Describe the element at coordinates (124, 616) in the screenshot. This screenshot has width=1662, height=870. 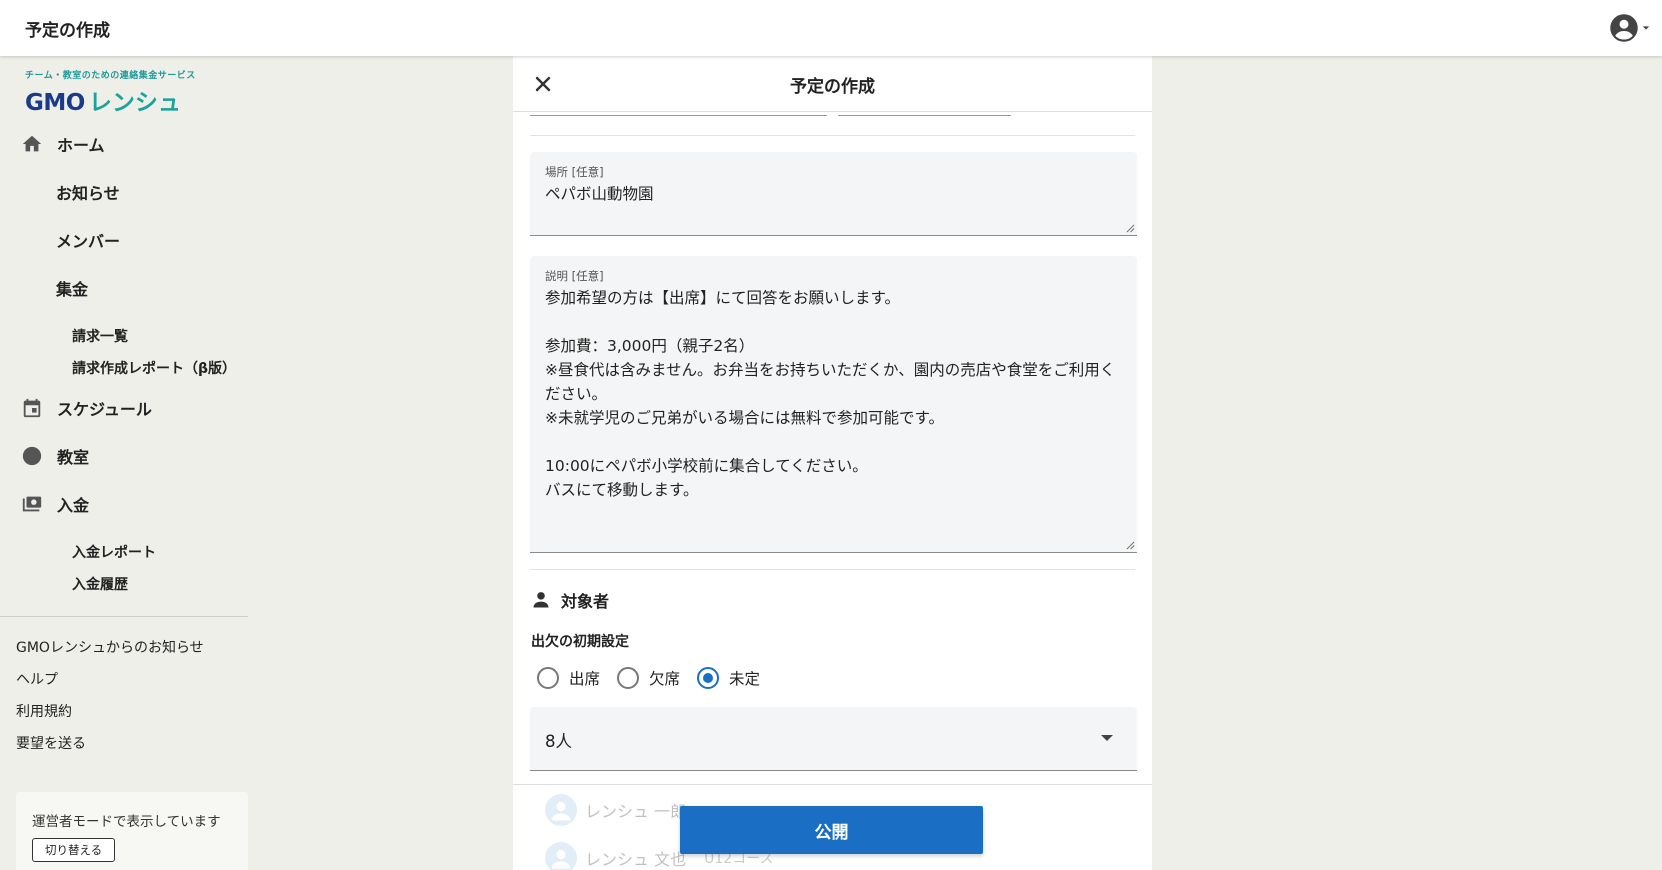
I see `sidebar-divider` at that location.